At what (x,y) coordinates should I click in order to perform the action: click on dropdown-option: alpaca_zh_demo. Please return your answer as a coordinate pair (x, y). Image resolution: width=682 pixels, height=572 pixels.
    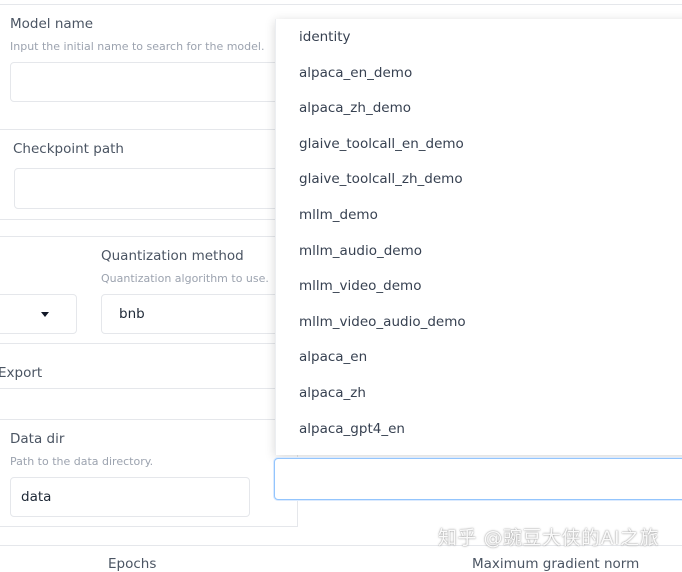
    Looking at the image, I should click on (355, 108).